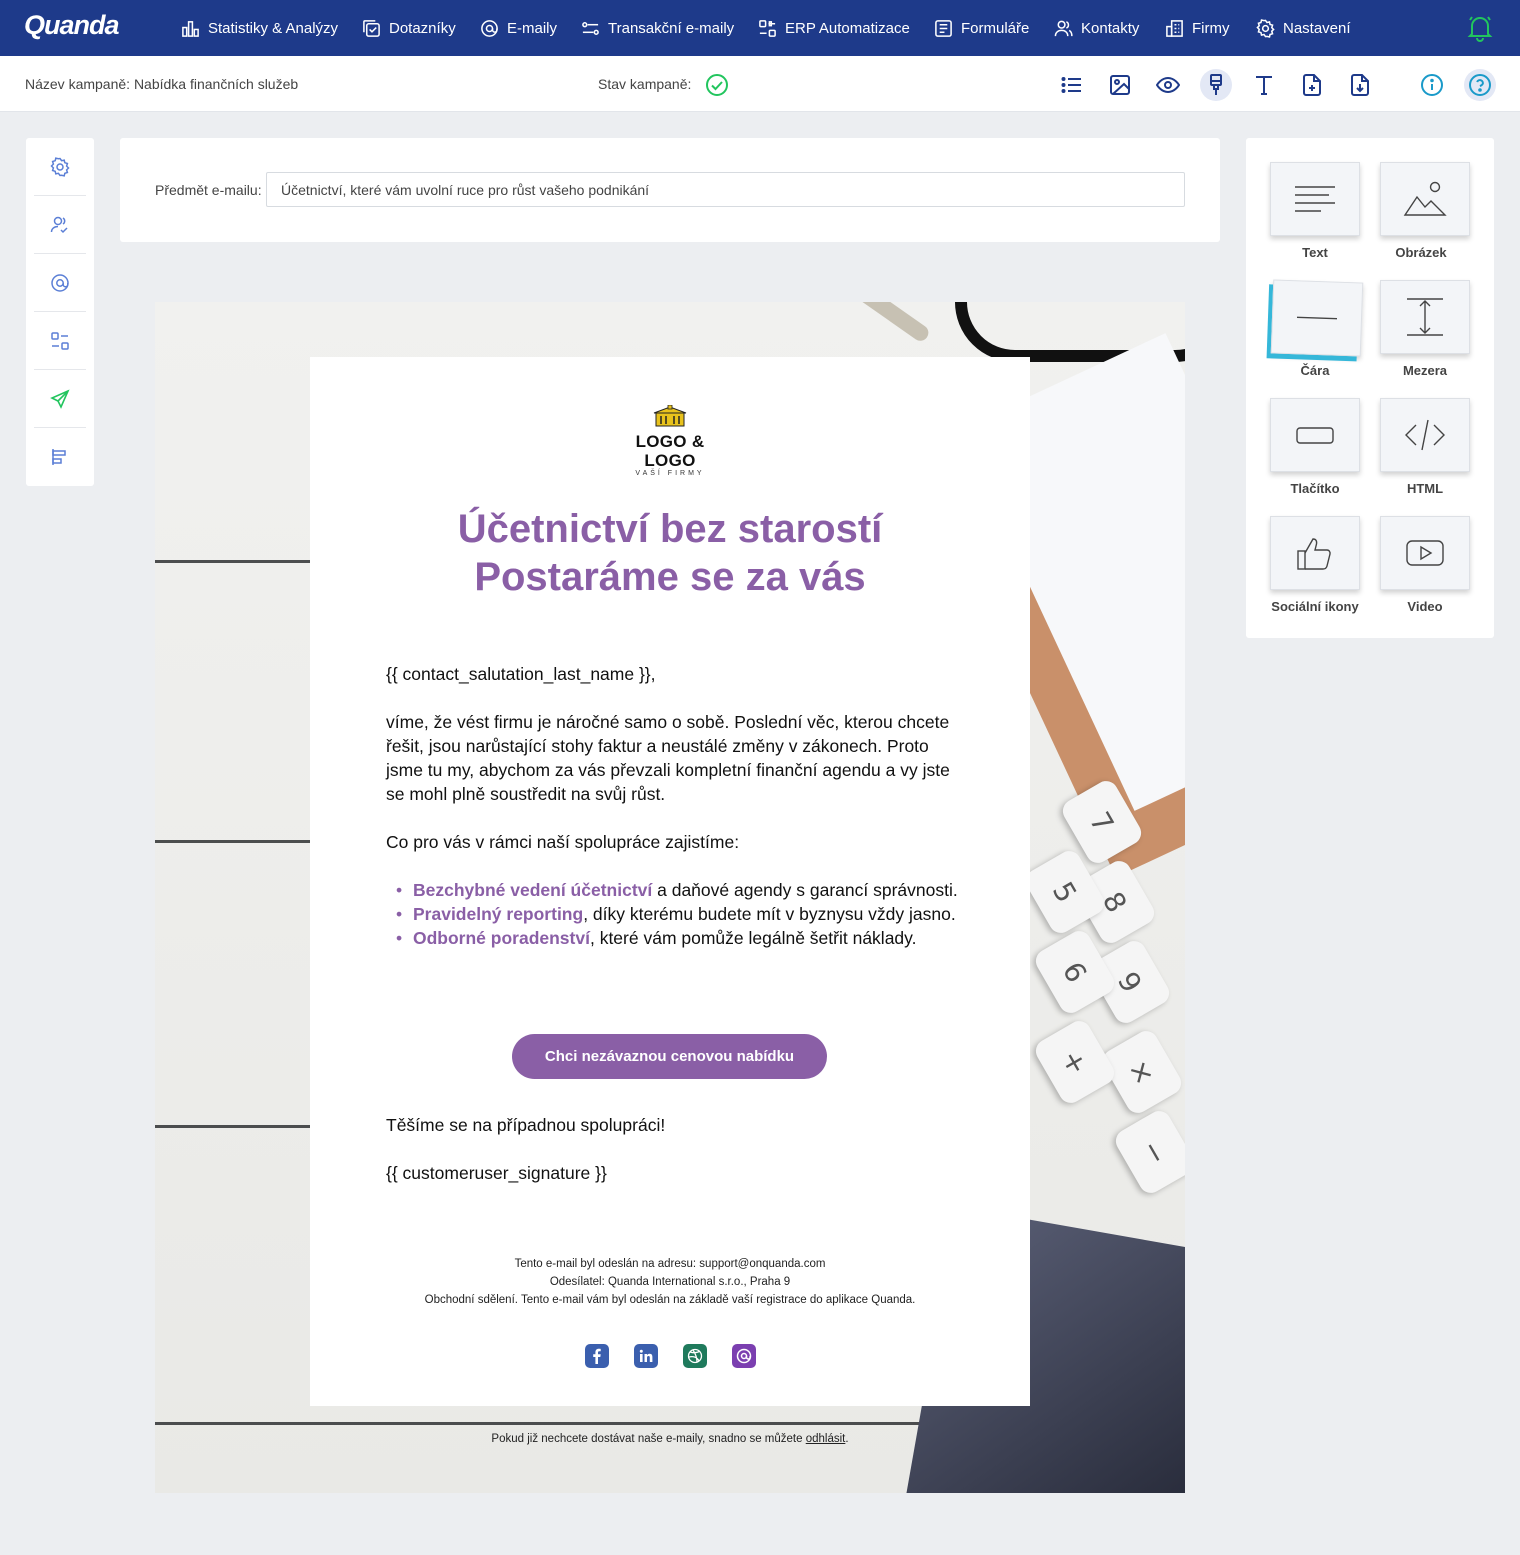 The height and width of the screenshot is (1555, 1520). I want to click on subject-input, so click(725, 189).